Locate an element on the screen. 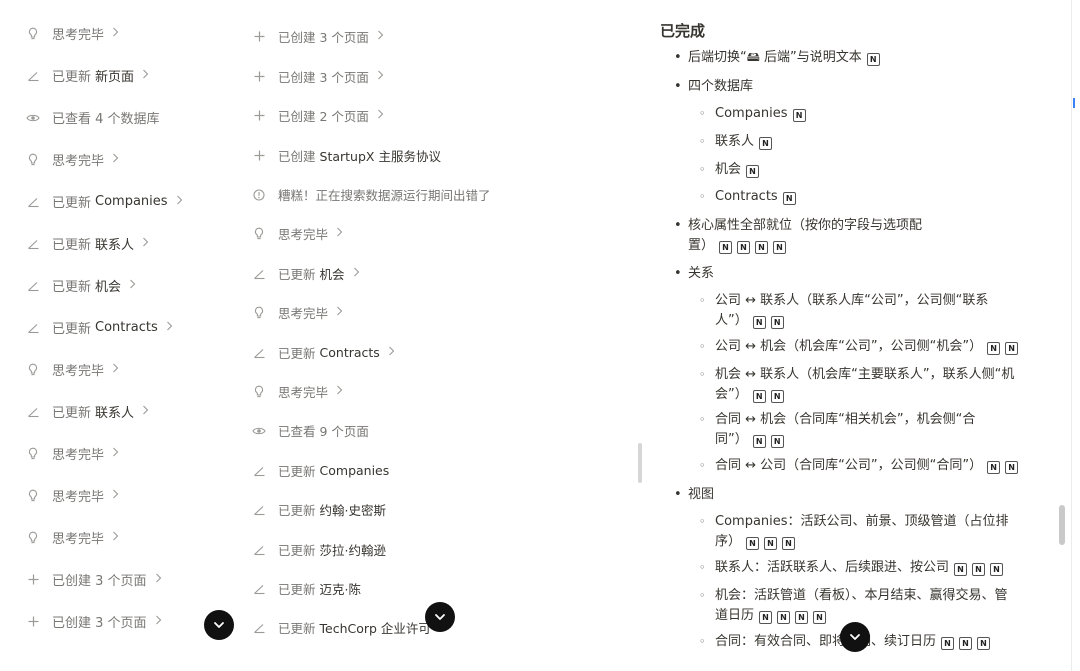 The height and width of the screenshot is (671, 1080). log-entry: 已更新 约翰·史密斯 is located at coordinates (319, 509).